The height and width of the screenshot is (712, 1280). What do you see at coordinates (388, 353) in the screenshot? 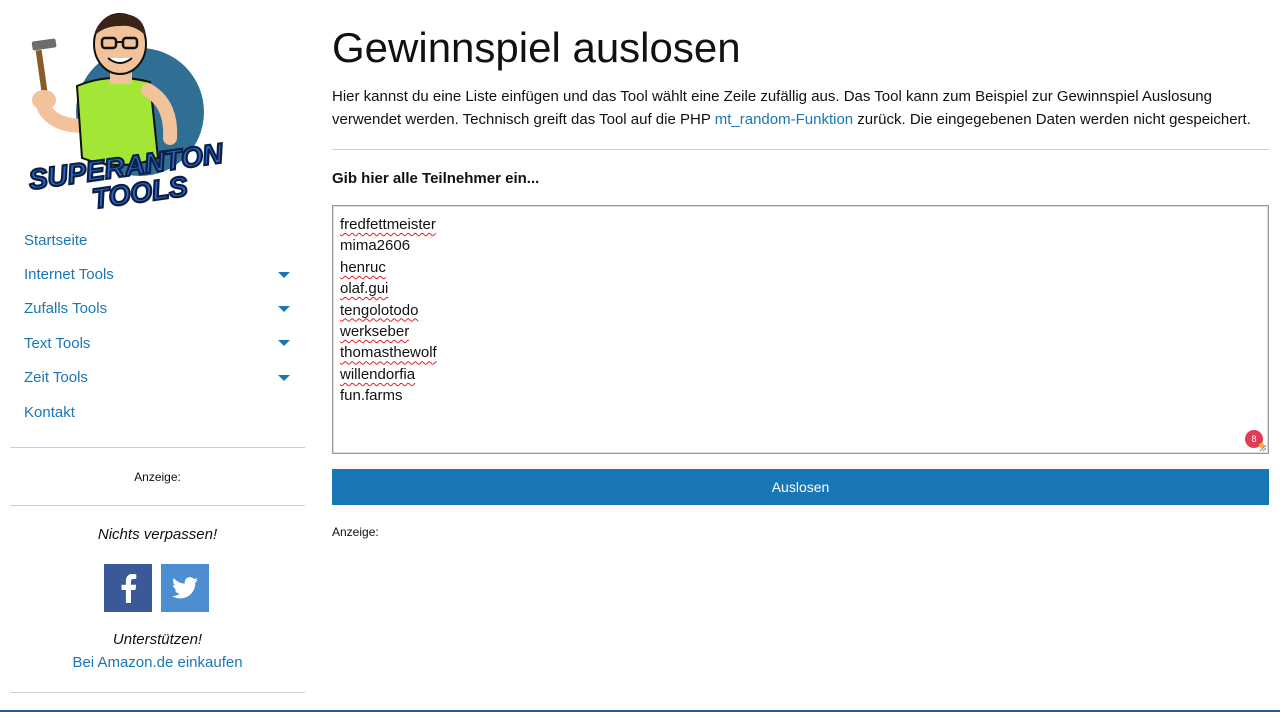
I see `participant-line: thomasthewolf` at bounding box center [388, 353].